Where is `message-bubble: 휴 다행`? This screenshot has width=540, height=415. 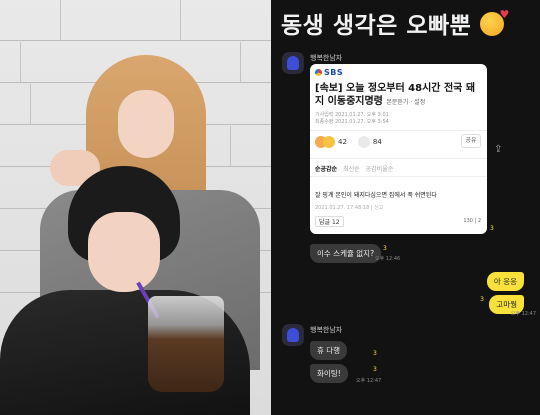
message-bubble: 휴 다행 is located at coordinates (329, 350).